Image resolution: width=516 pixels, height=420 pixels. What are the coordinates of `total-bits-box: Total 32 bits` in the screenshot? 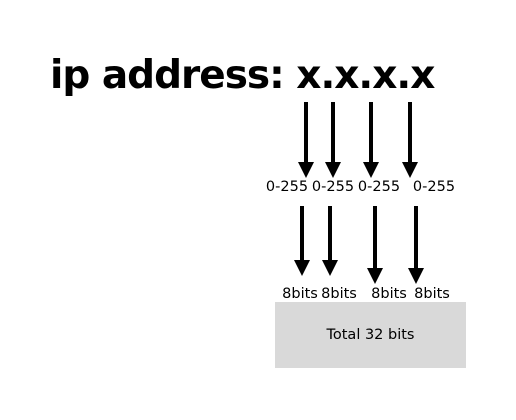 It's located at (370, 335).